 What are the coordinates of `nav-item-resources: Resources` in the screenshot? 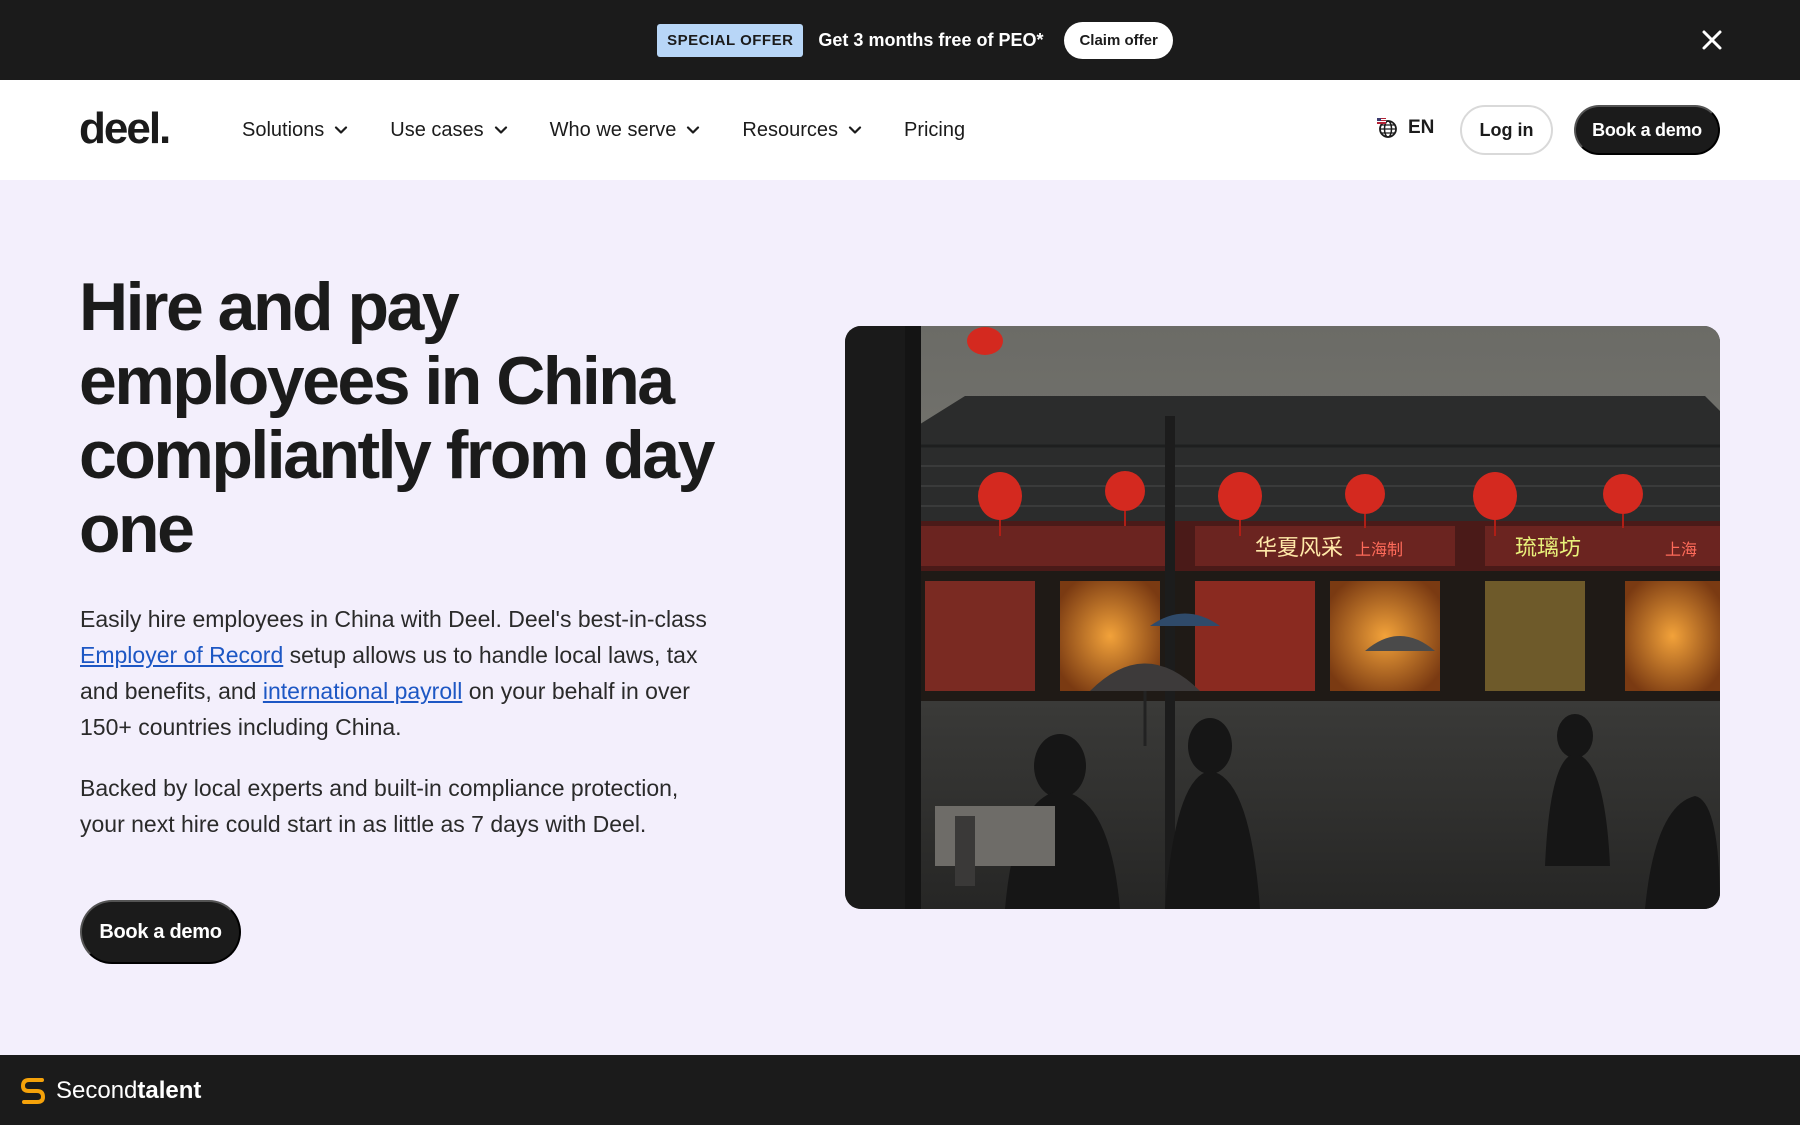 It's located at (802, 130).